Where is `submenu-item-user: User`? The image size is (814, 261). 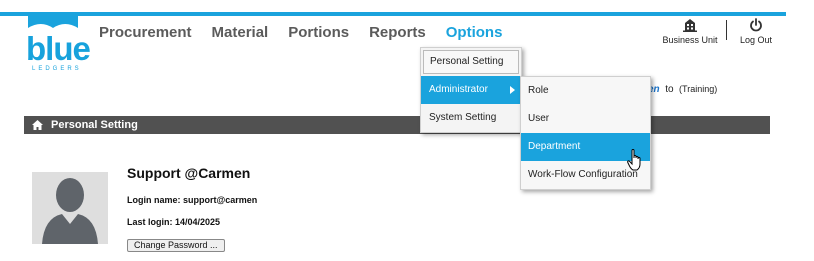
submenu-item-user: User is located at coordinates (585, 119).